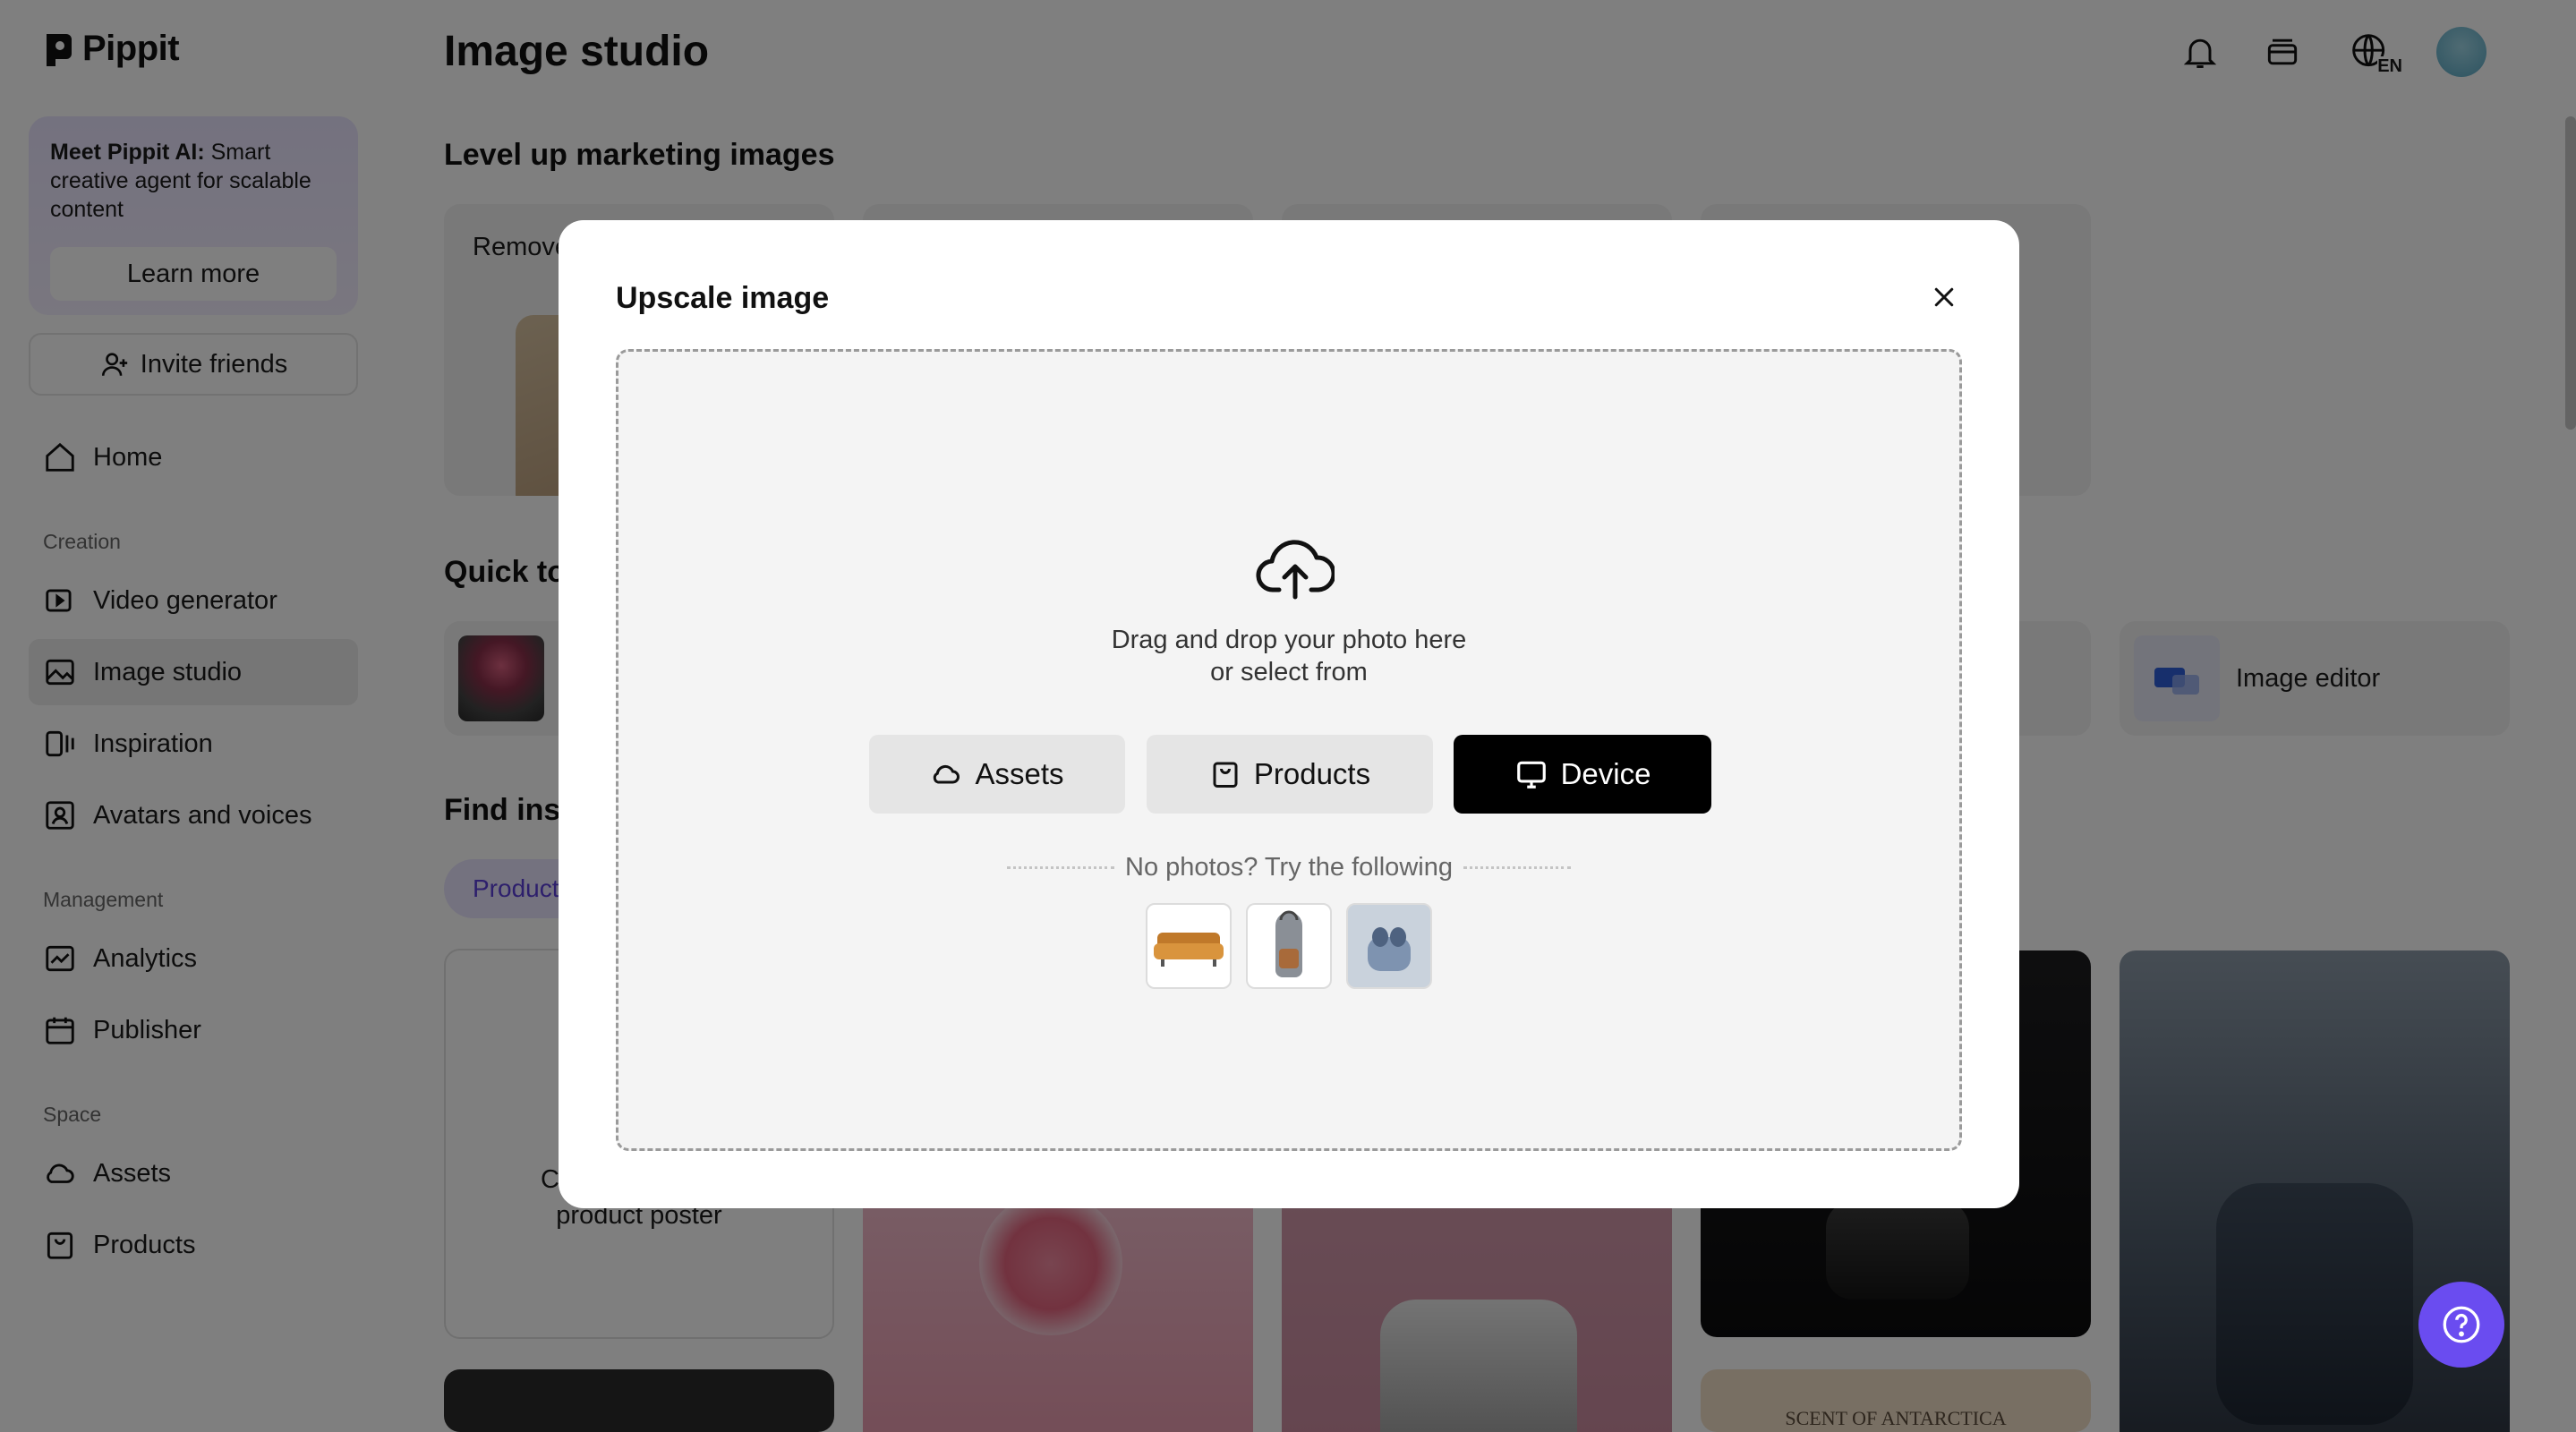  Describe the element at coordinates (947, 774) in the screenshot. I see `cloud-icon` at that location.